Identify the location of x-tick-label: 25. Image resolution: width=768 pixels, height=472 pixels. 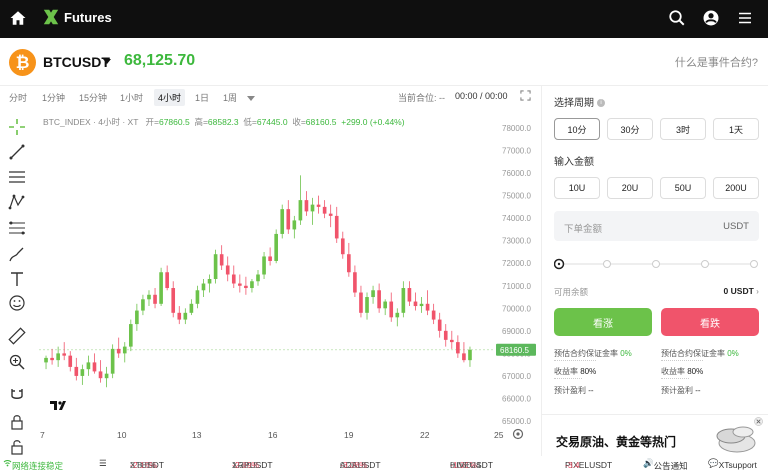
(499, 435).